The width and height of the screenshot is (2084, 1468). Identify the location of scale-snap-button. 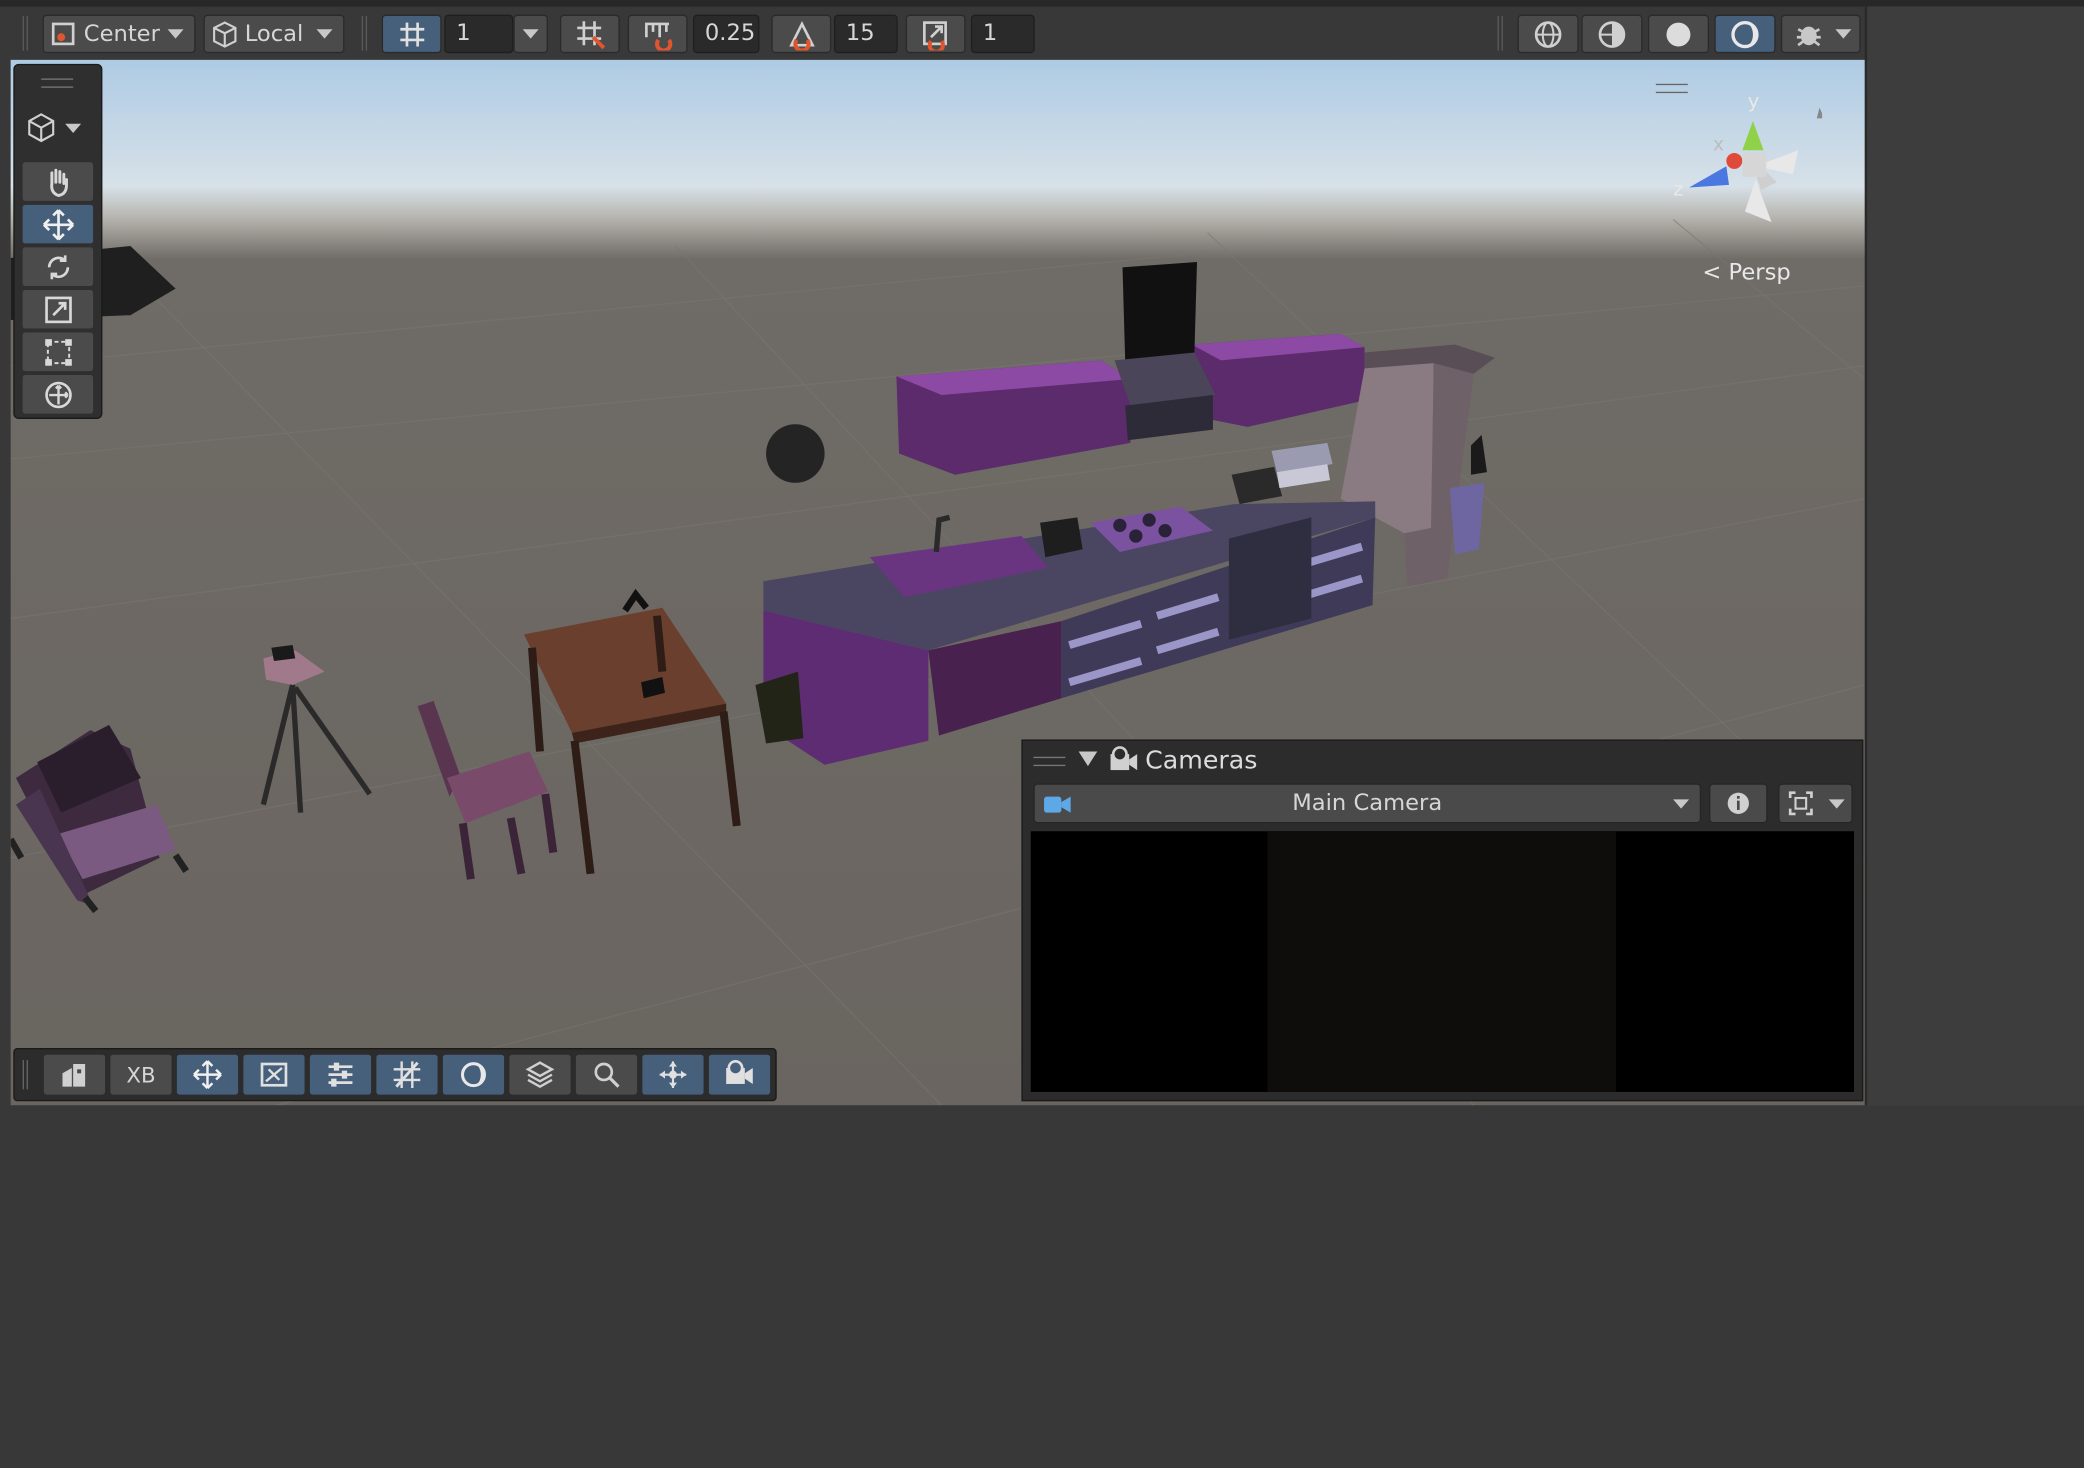
(935, 34).